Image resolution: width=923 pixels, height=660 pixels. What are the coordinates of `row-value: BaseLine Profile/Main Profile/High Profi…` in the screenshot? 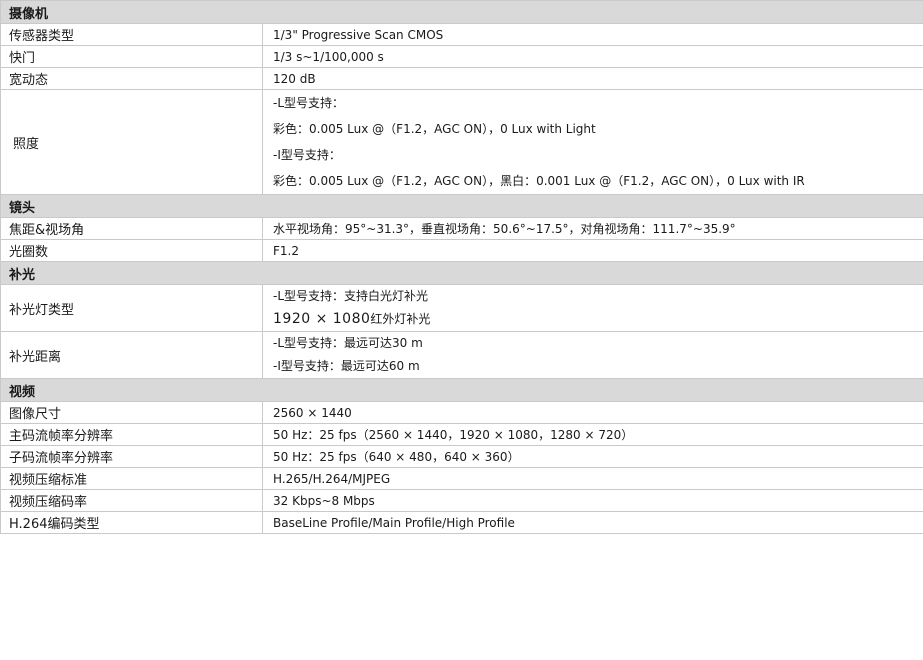 It's located at (592, 522).